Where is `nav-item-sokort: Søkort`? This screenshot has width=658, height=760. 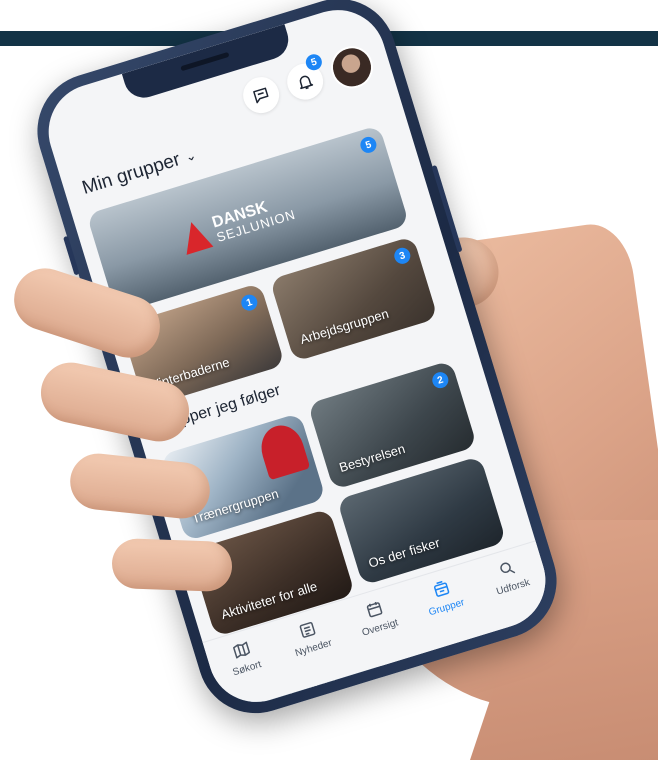 nav-item-sokort: Søkort is located at coordinates (244, 657).